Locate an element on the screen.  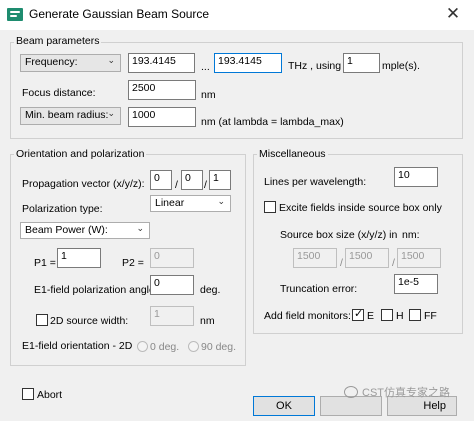
orientation-group-title: Orientation and polarization is located at coordinates (80, 154).